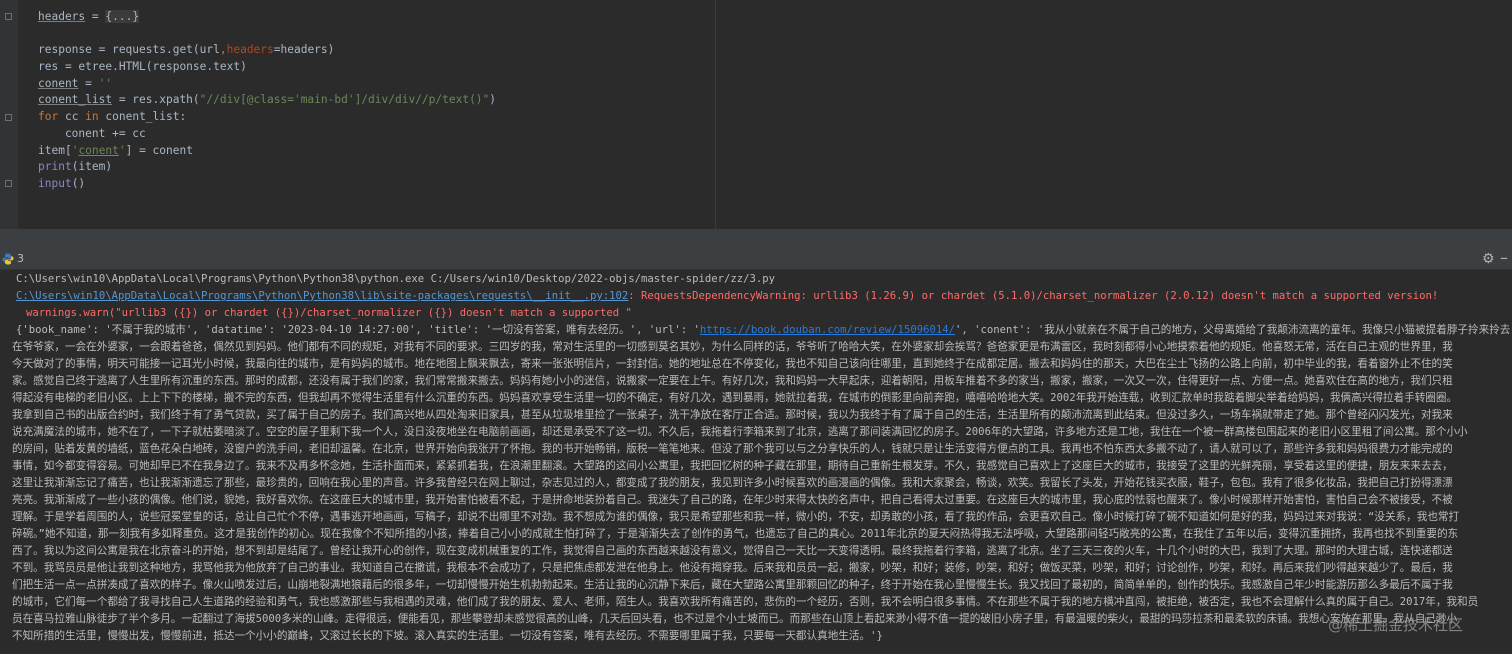  I want to click on code-line: item['conent'] = conent, so click(115, 150).